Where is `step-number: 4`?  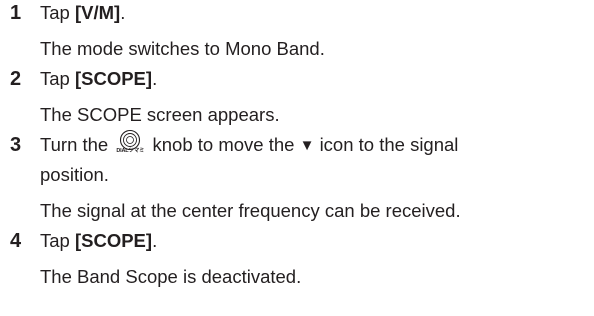 step-number: 4 is located at coordinates (16, 241).